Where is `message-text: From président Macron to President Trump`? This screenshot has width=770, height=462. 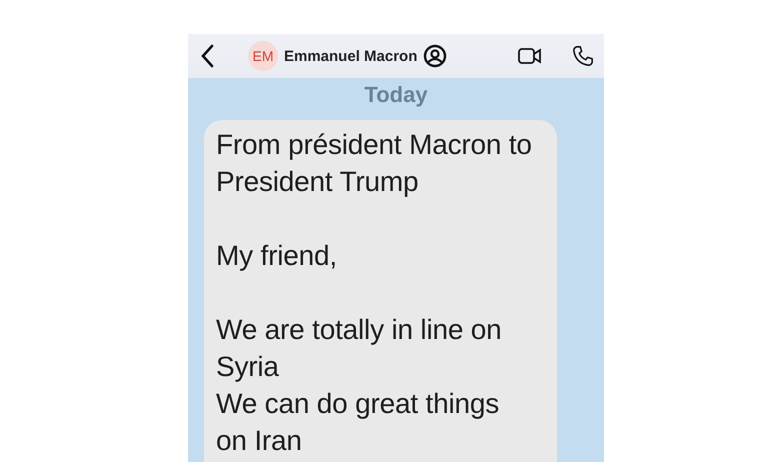
message-text: From président Macron to President Trump is located at coordinates (374, 163).